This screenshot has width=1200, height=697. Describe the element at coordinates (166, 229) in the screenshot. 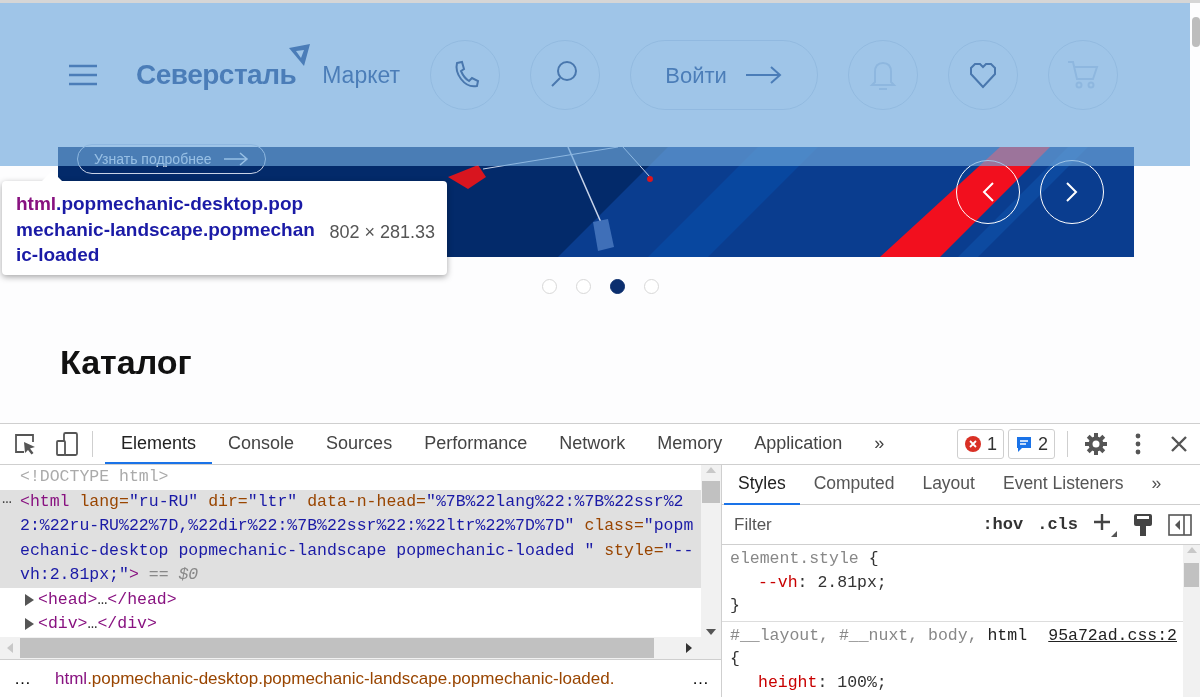

I see `tooltip-selector: html.popmechanic-desktop.popmechanic-landscape.popmechanic-loaded` at that location.